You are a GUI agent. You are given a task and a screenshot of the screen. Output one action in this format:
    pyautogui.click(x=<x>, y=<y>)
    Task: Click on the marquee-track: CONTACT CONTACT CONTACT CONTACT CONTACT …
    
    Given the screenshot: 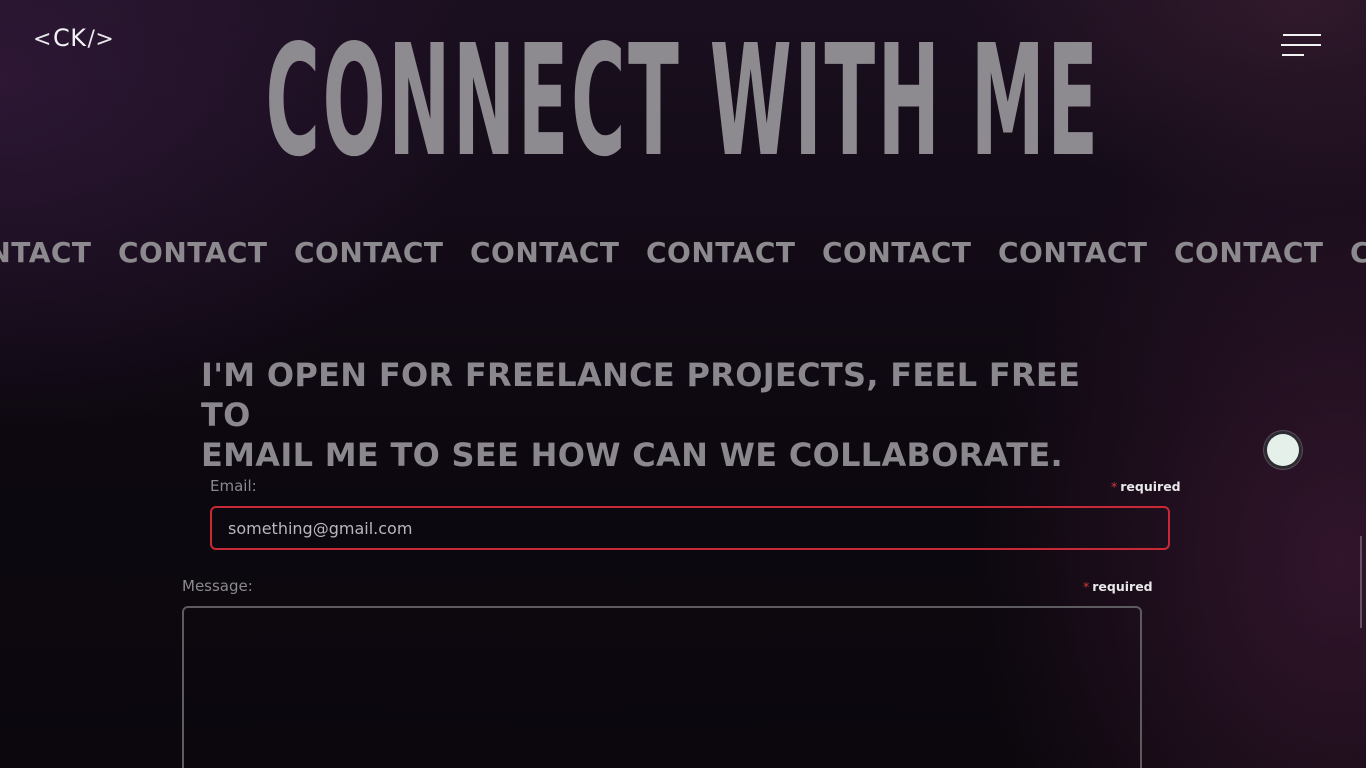 What is the action you would take?
    pyautogui.click(x=683, y=252)
    